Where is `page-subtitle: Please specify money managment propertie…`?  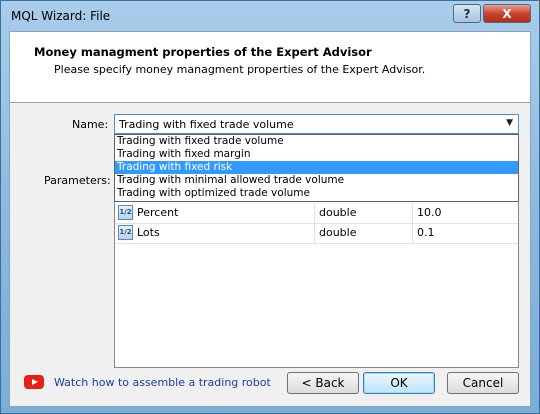
page-subtitle: Please specify money managment propertie… is located at coordinates (240, 69).